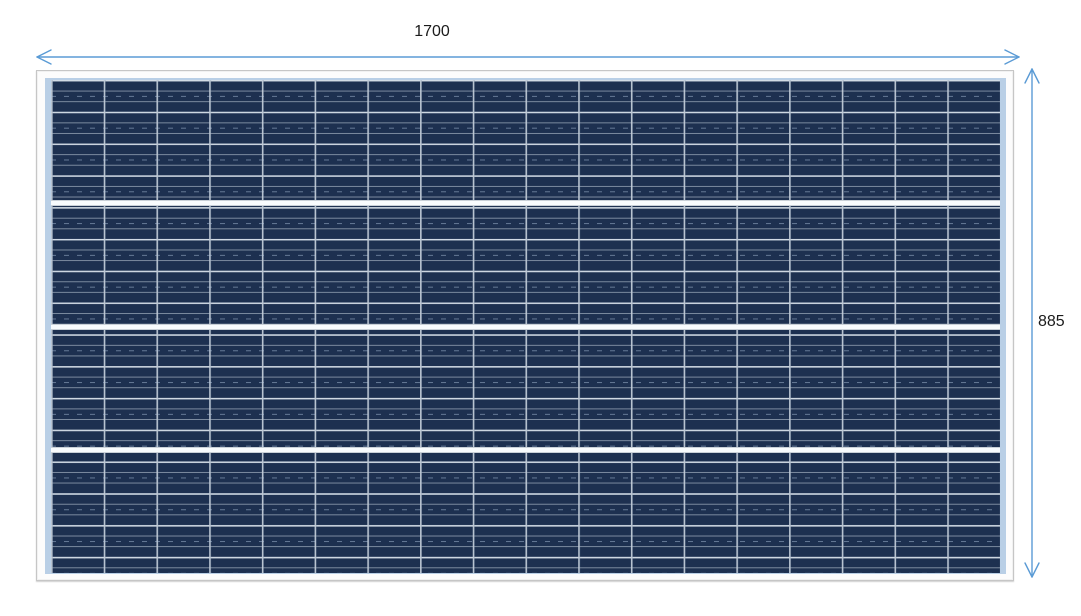 This screenshot has height=616, width=1081. What do you see at coordinates (528, 57) in the screenshot?
I see `horizontal-dimension-arrow-icon` at bounding box center [528, 57].